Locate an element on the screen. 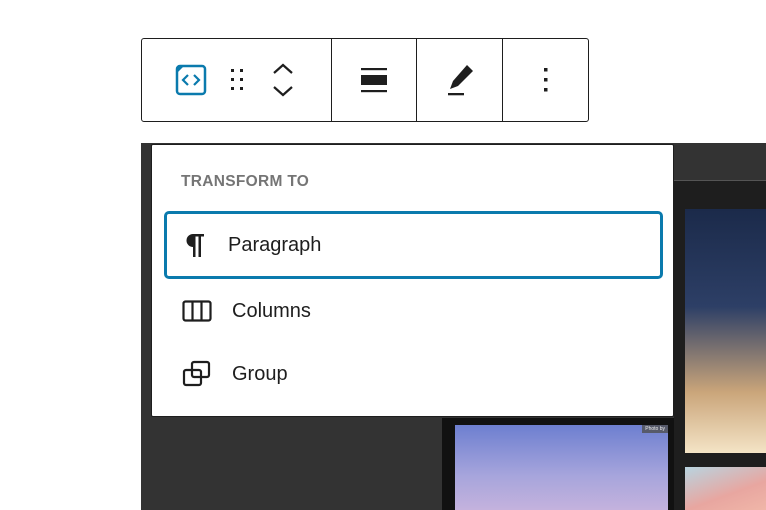 The height and width of the screenshot is (510, 766). toolbar-group-align is located at coordinates (374, 80).